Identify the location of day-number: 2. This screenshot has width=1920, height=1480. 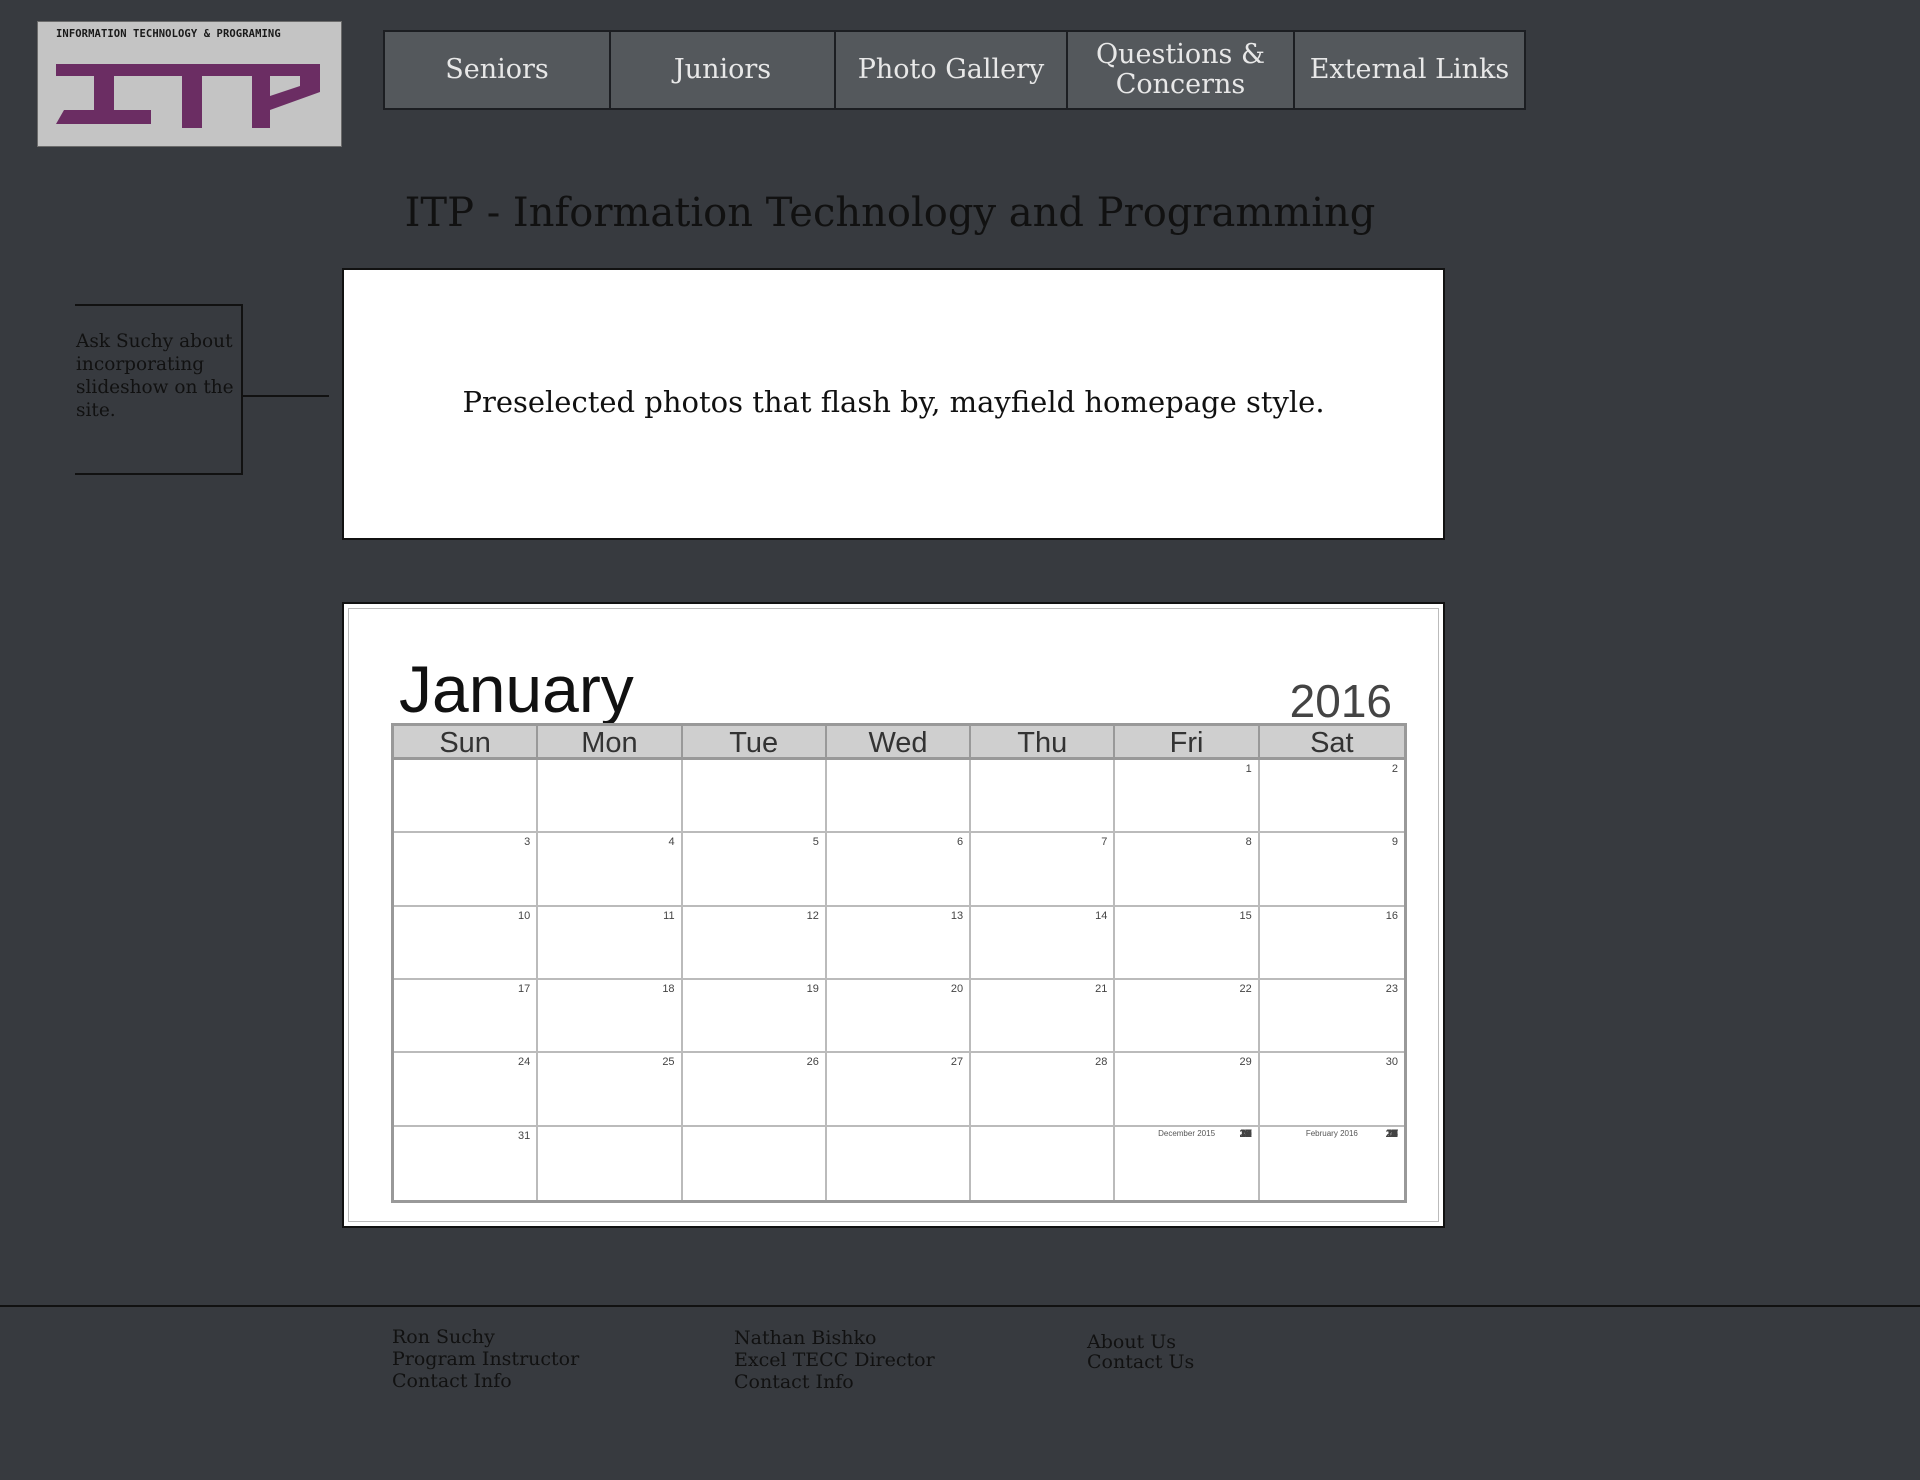
(1394, 769).